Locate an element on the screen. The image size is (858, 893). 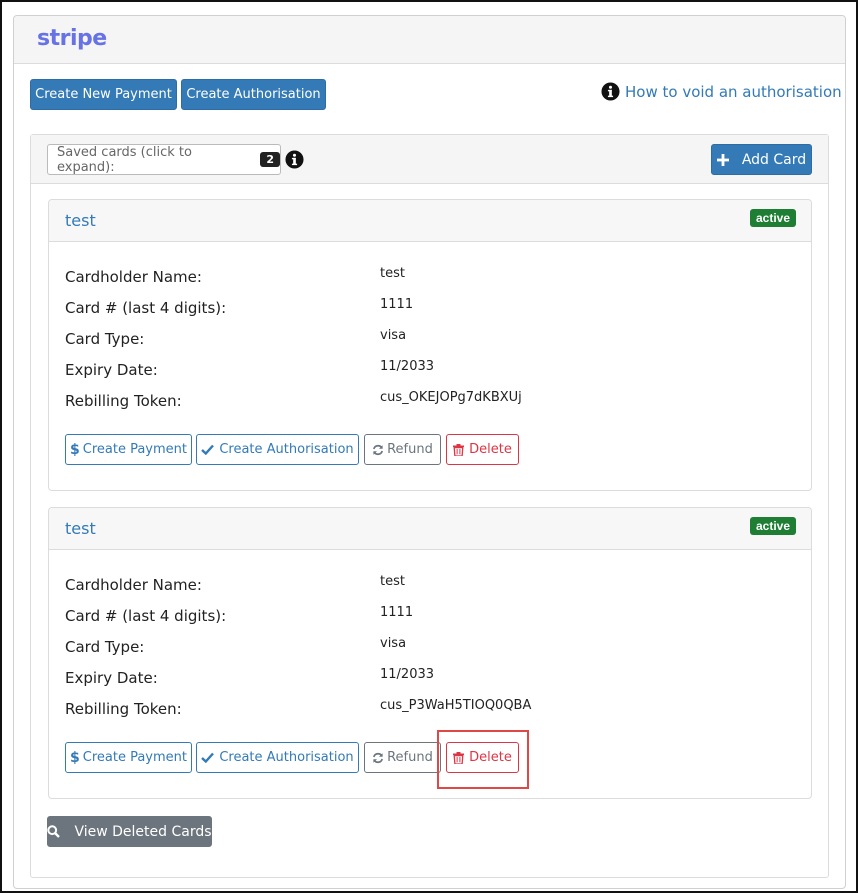
saved-cards-count-badge: 2 is located at coordinates (270, 159).